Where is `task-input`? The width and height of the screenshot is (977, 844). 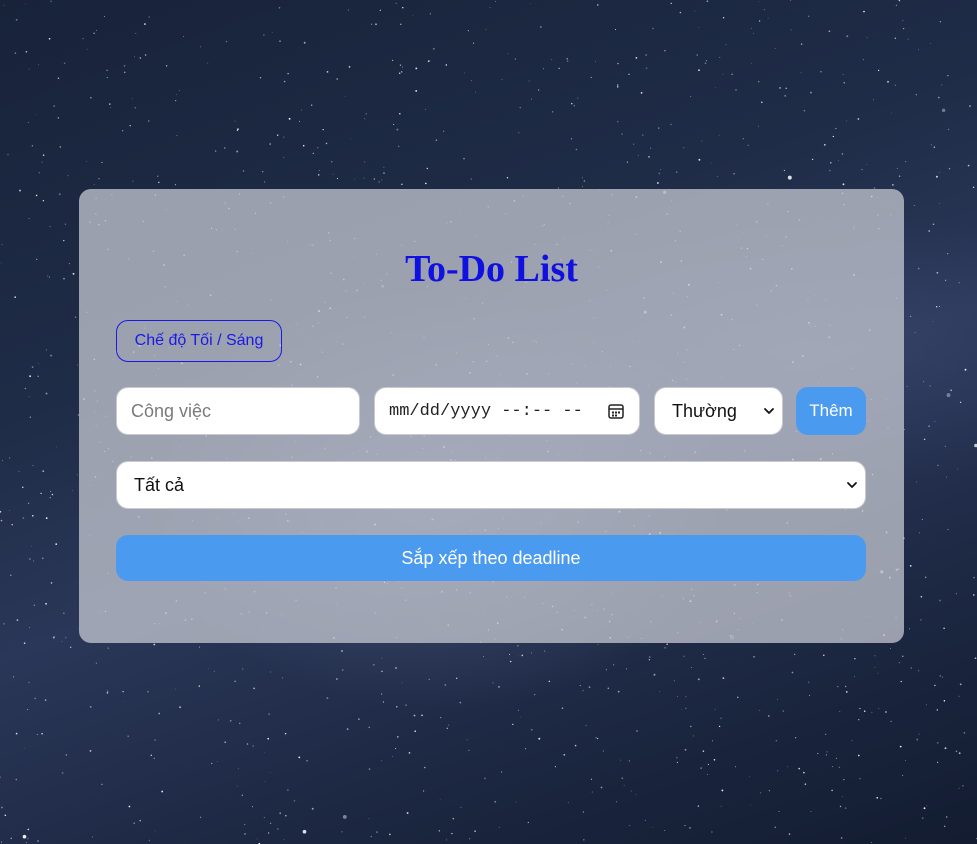
task-input is located at coordinates (238, 411).